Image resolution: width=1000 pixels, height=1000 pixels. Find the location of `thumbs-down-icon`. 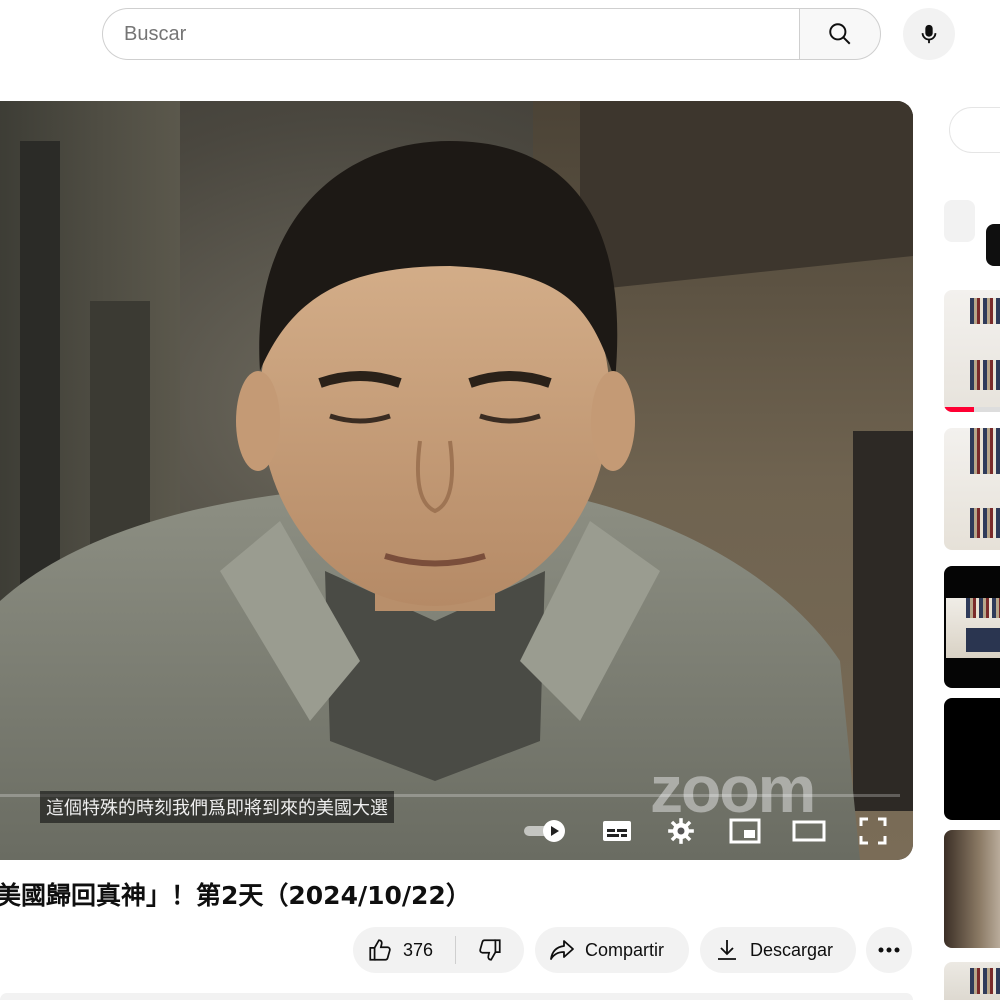

thumbs-down-icon is located at coordinates (490, 950).